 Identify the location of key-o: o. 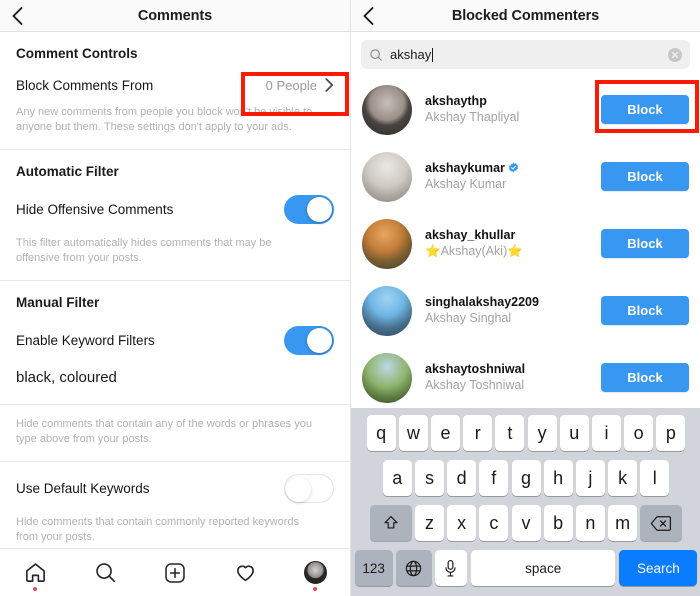
(639, 433).